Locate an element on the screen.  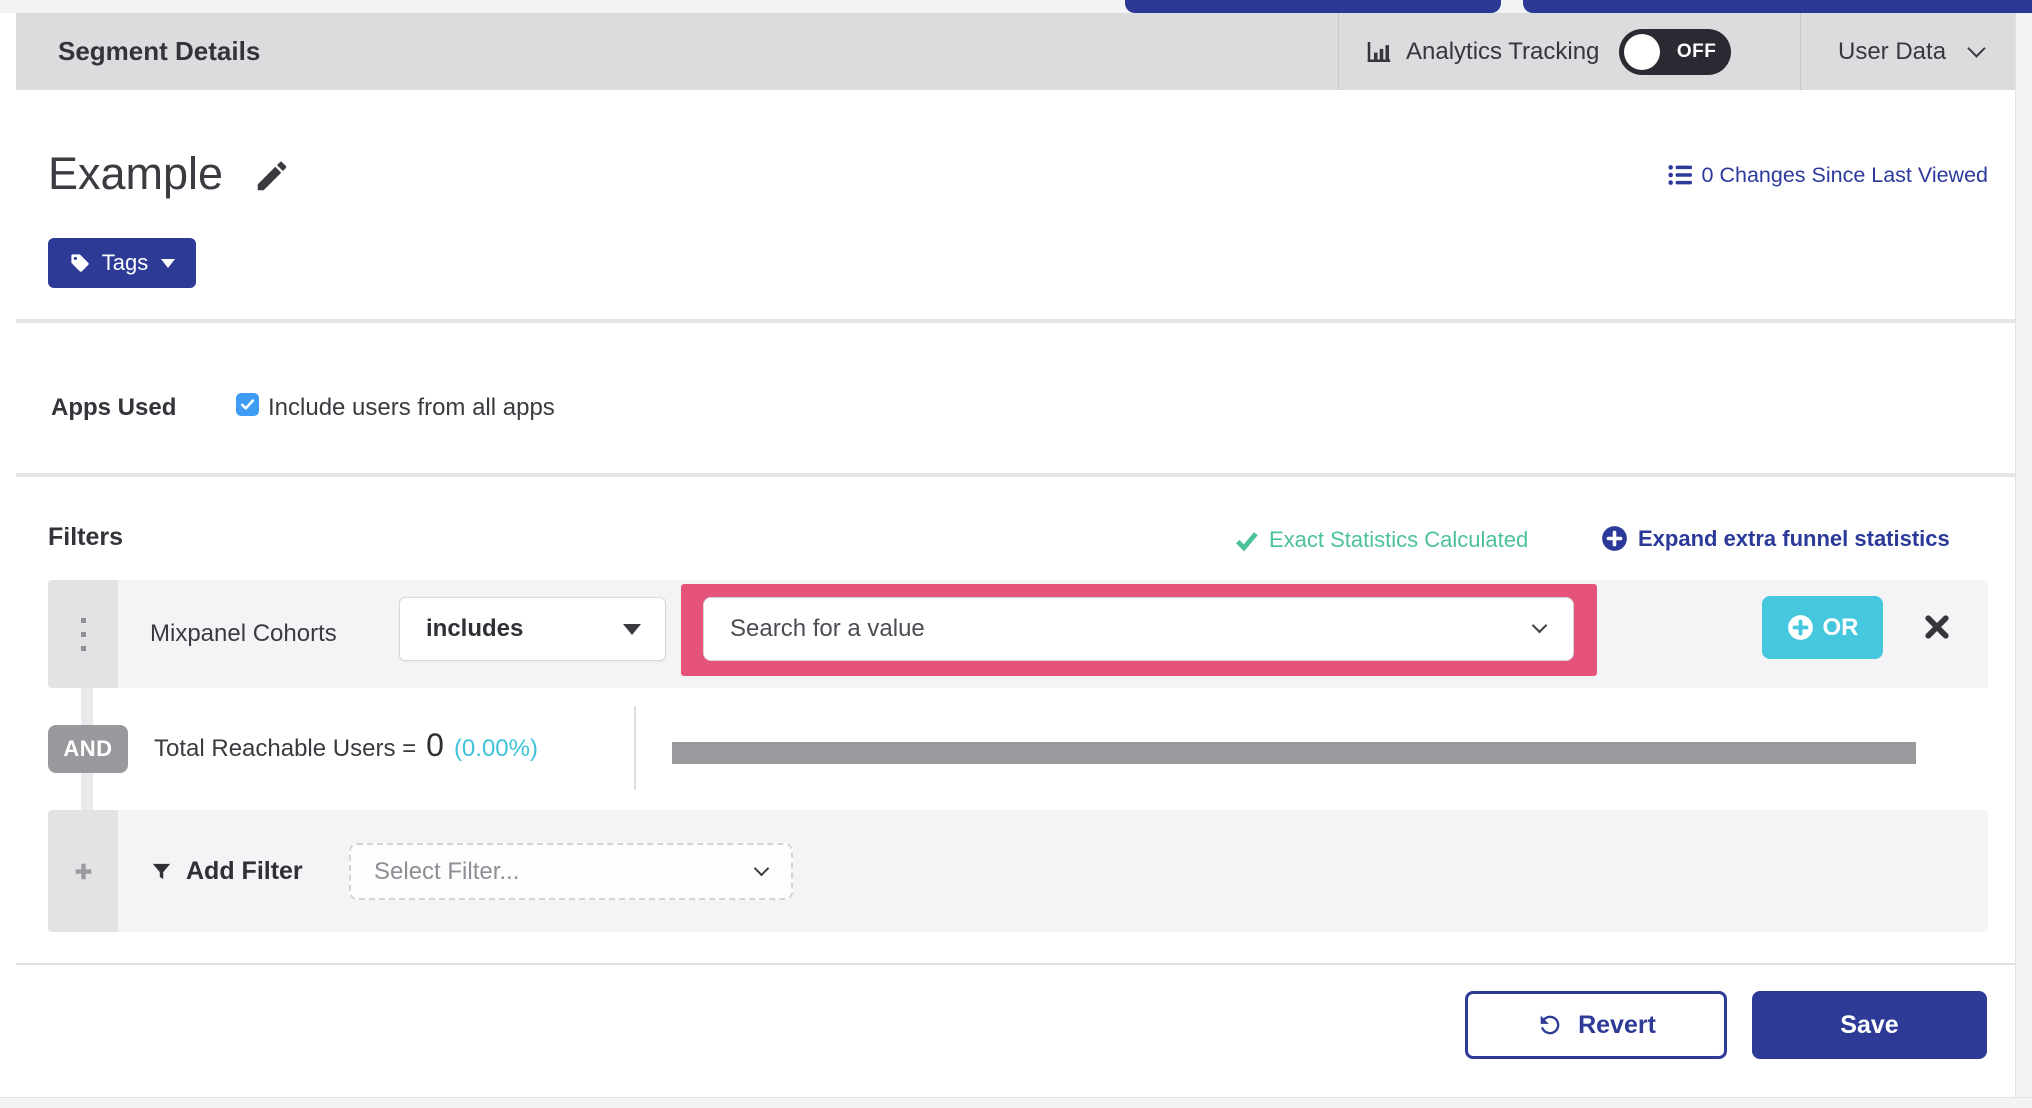
or-button-label: OR is located at coordinates (1840, 627).